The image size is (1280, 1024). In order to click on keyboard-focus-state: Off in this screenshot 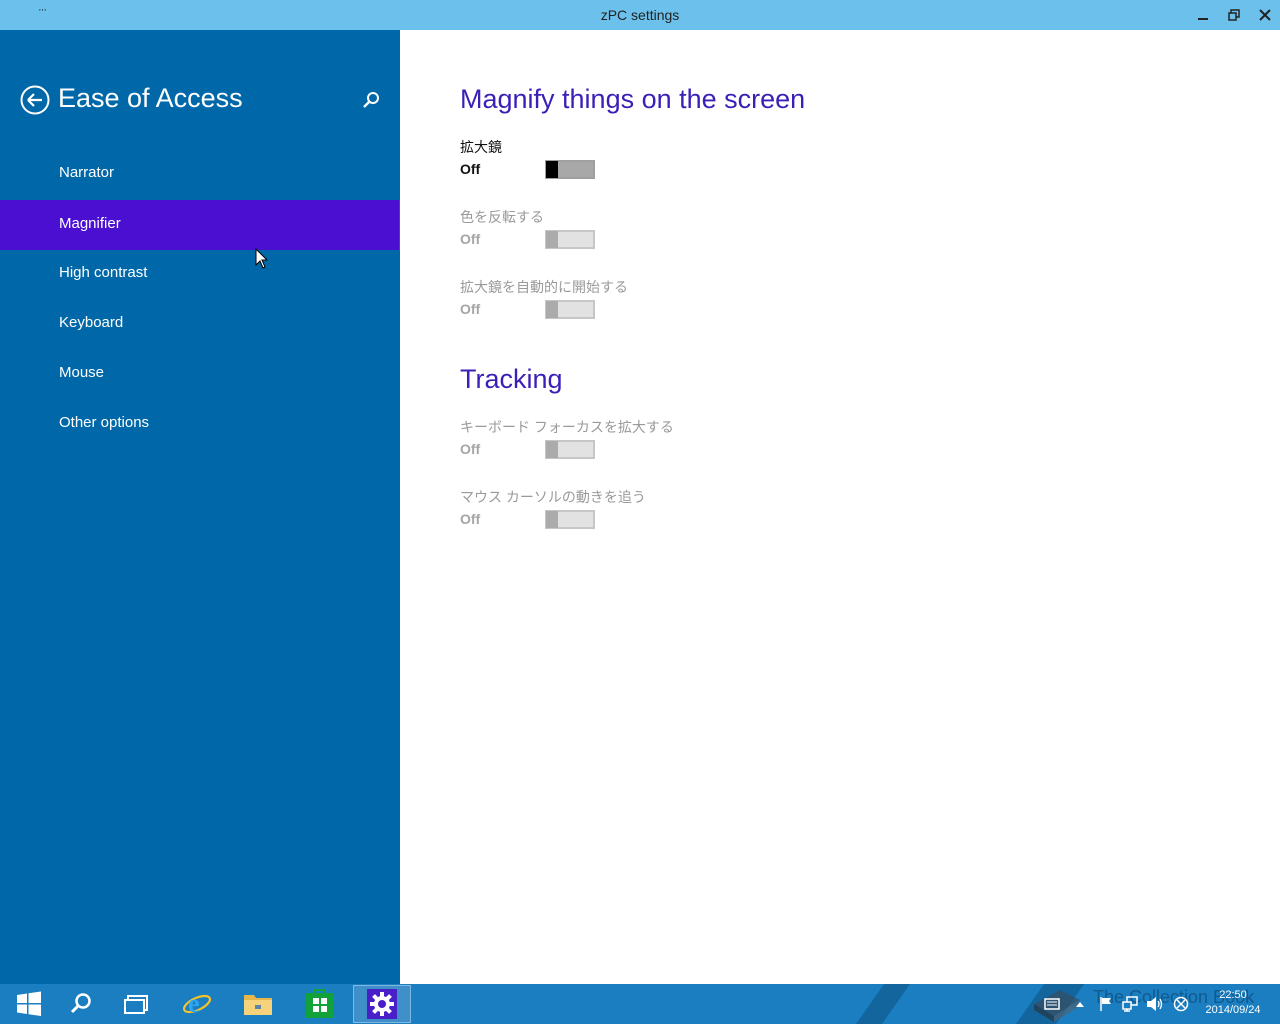, I will do `click(470, 449)`.